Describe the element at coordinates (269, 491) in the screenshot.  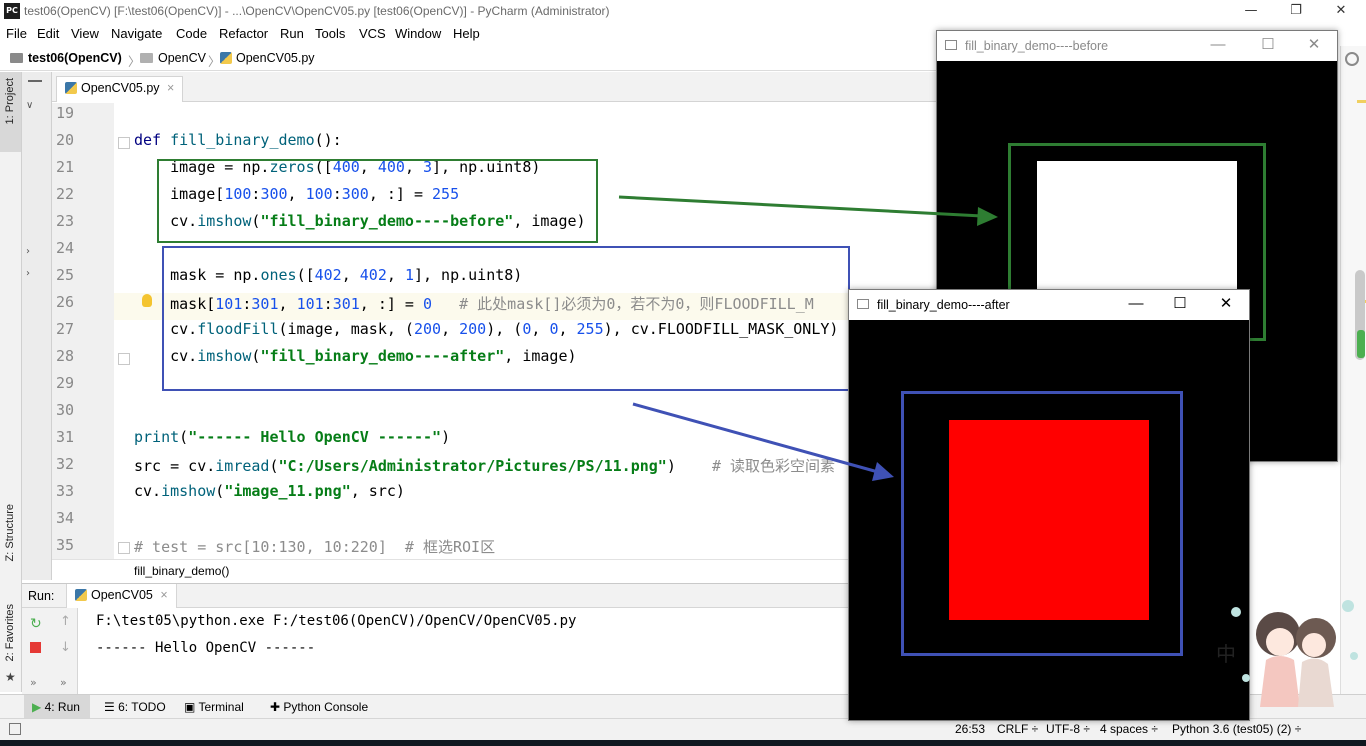
I see `code-line: cv.imshow("image_11.png", src)` at that location.